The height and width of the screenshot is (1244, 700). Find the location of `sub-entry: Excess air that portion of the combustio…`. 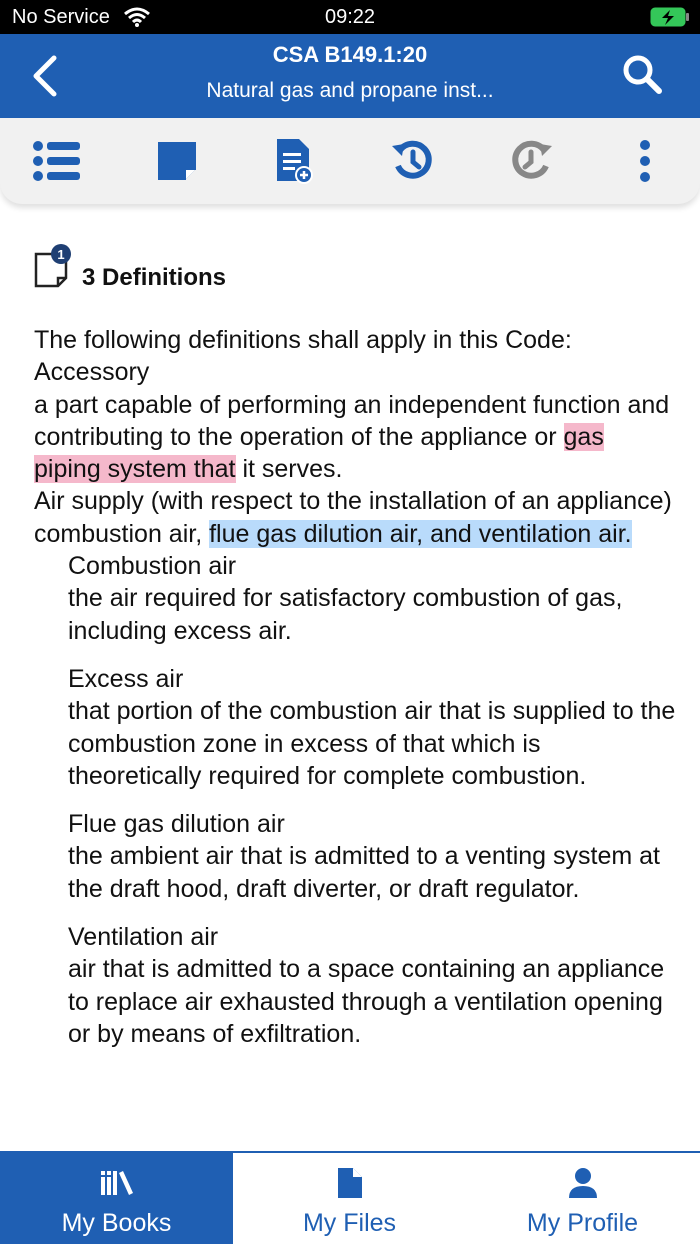

sub-entry: Excess air that portion of the combustio… is located at coordinates (372, 727).